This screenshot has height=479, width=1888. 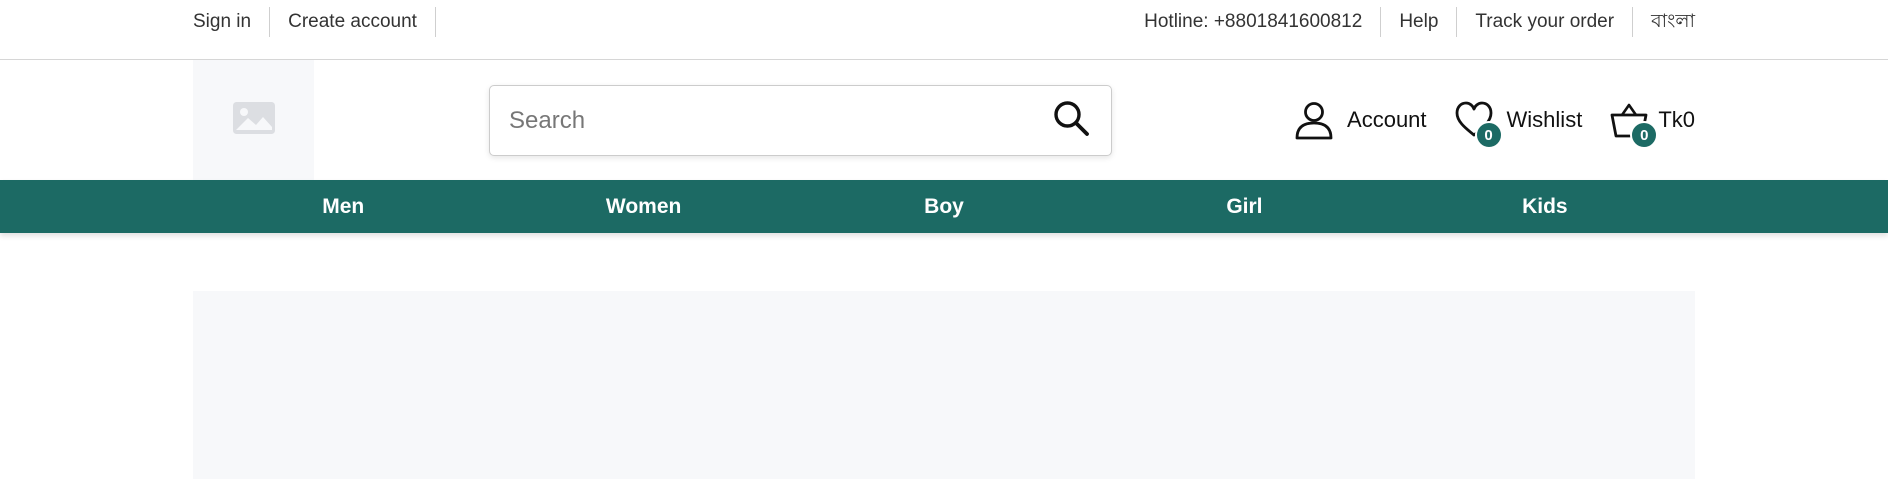 I want to click on basket-icon: 0, so click(x=1633, y=124).